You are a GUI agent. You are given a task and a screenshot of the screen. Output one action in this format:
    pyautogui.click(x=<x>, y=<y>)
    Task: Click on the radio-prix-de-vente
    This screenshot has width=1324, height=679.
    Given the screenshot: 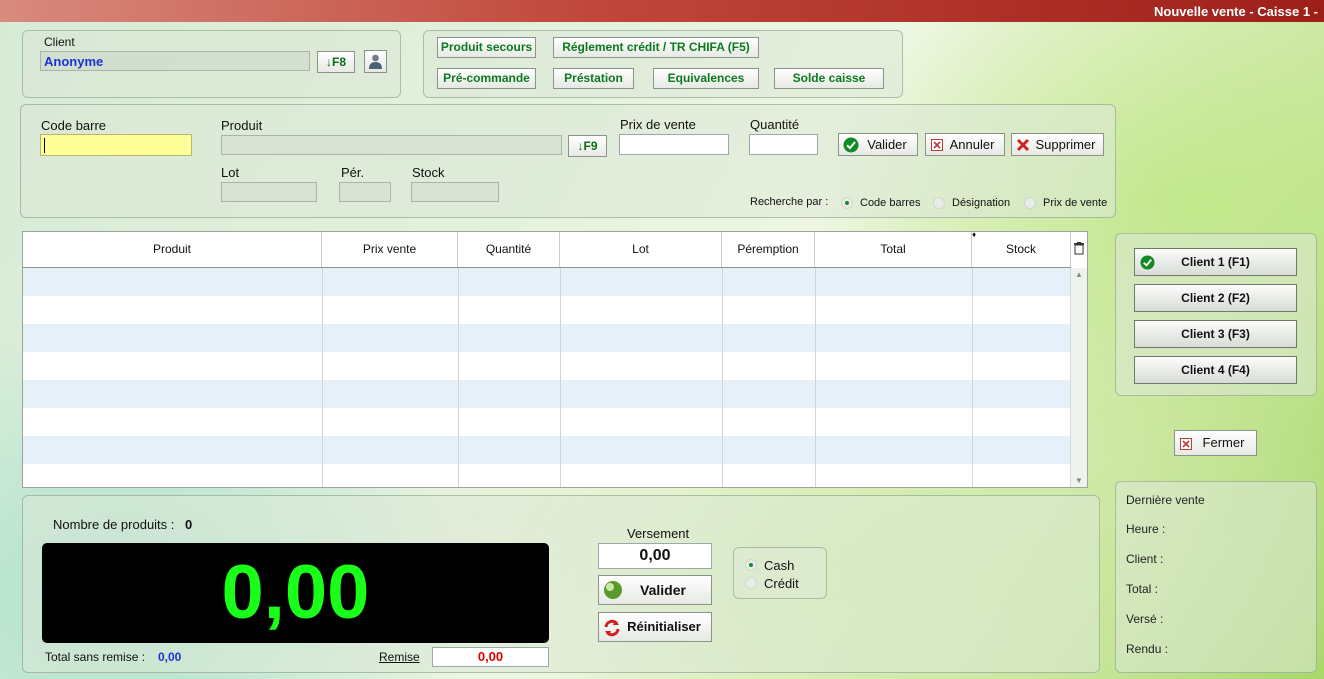 What is the action you would take?
    pyautogui.click(x=1030, y=203)
    